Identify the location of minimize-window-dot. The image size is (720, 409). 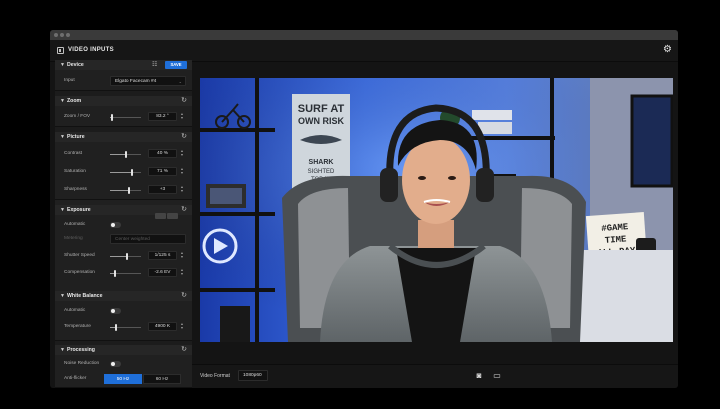
(62, 35).